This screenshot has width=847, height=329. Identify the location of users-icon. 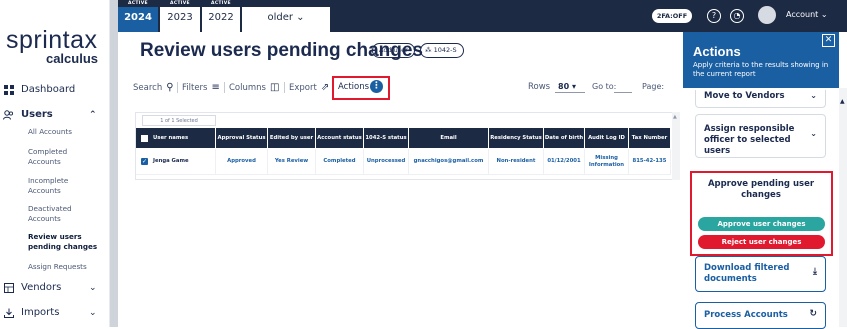
(8, 114).